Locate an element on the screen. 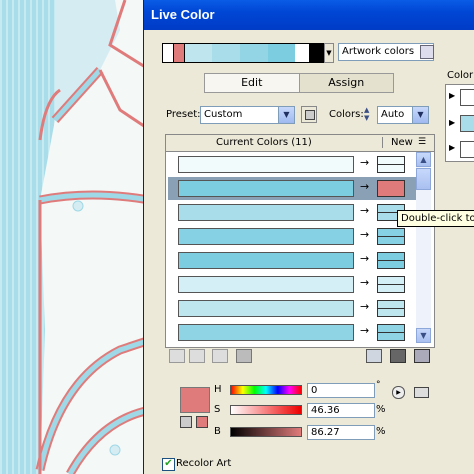 The height and width of the screenshot is (474, 474). table-menu-icon: ☰ is located at coordinates (422, 142).